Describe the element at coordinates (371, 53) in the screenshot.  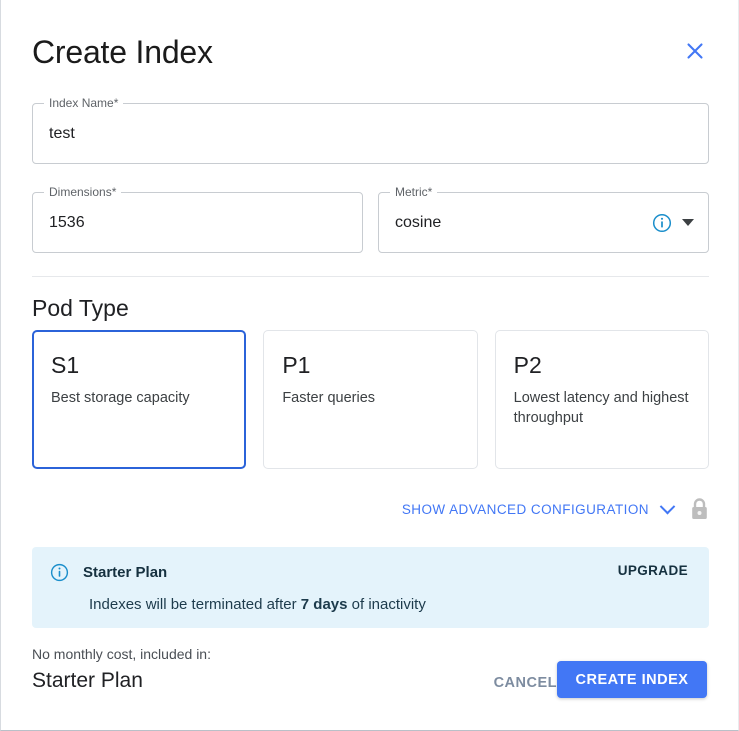
I see `dialog-header: Create Index` at that location.